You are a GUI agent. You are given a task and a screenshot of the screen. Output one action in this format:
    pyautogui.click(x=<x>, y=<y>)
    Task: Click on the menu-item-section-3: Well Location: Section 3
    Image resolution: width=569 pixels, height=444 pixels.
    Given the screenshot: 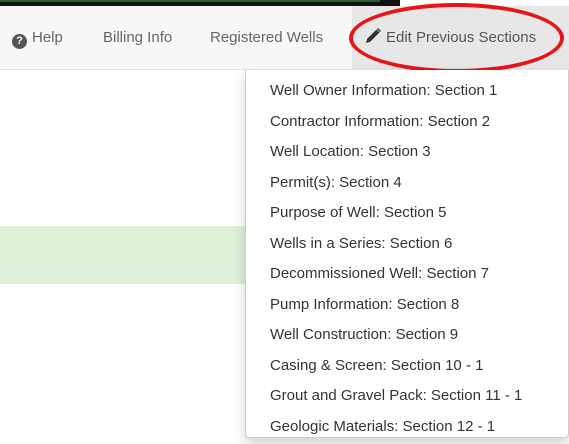 What is the action you would take?
    pyautogui.click(x=407, y=152)
    